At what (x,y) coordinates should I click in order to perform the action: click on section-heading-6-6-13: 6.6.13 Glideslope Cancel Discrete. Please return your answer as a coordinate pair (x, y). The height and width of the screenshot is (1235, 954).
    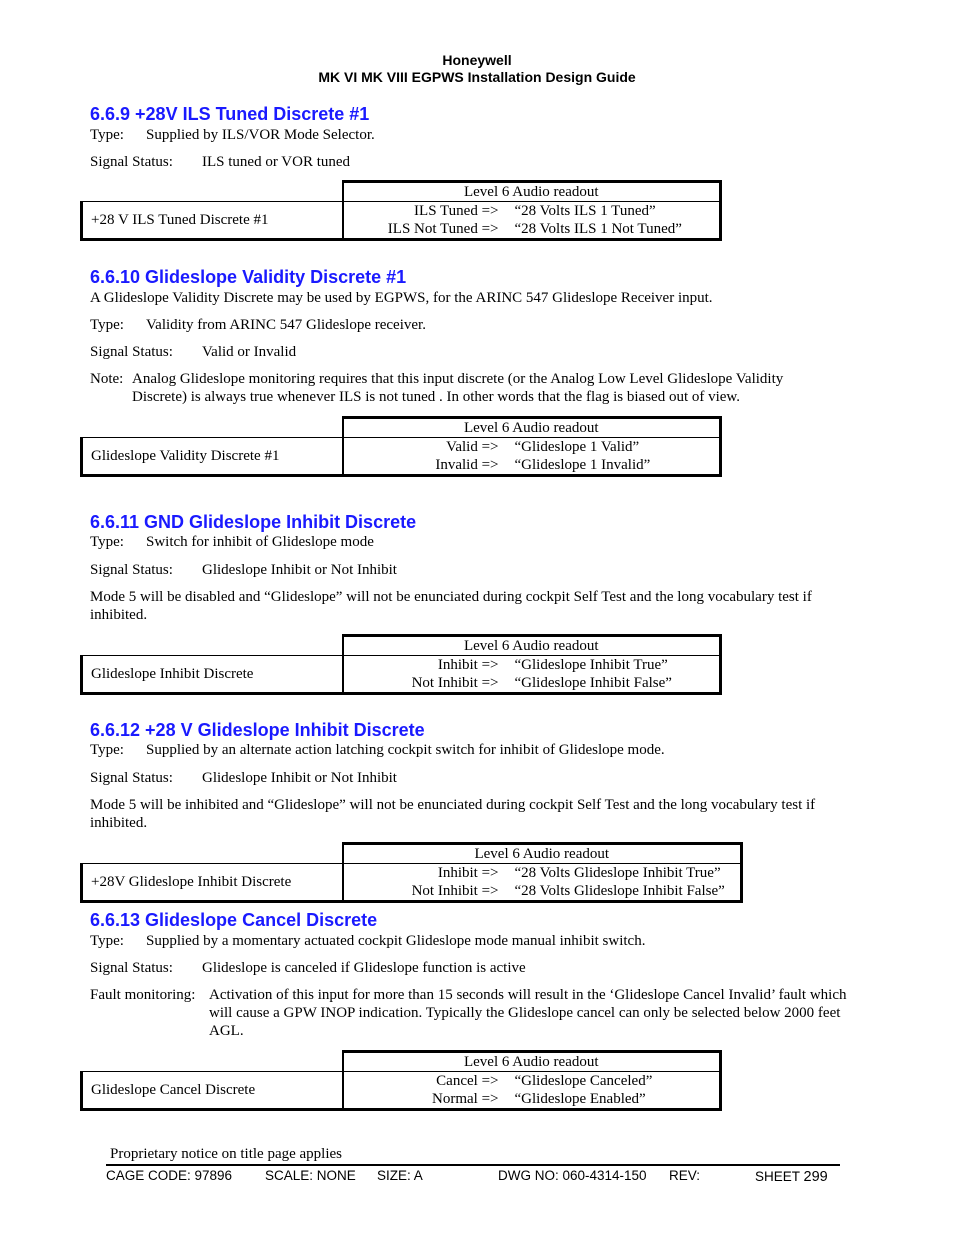
    Looking at the image, I should click on (234, 920).